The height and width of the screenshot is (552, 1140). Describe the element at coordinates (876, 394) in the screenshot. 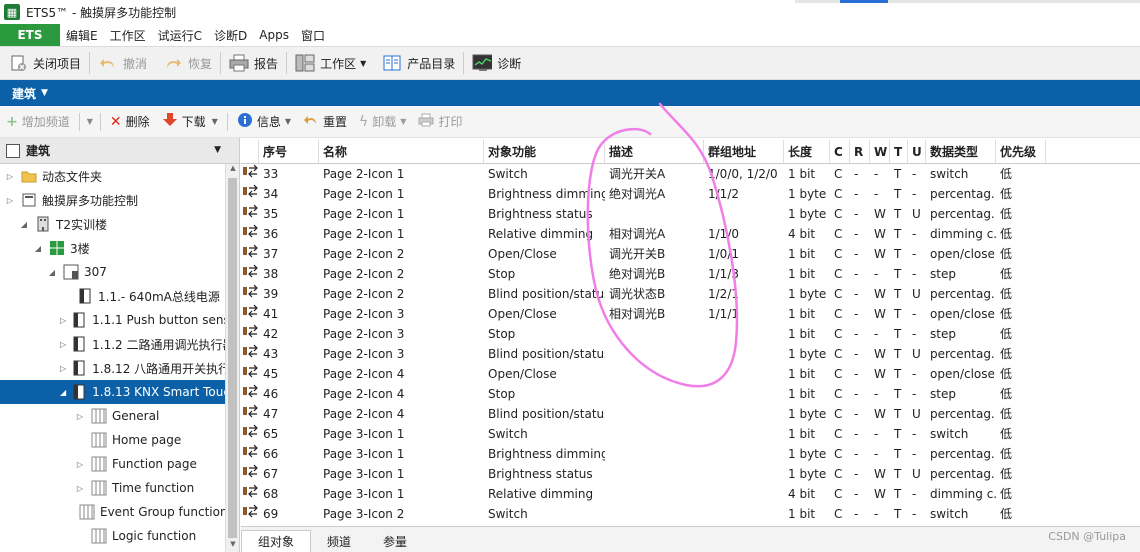

I see `table-cell: -` at that location.